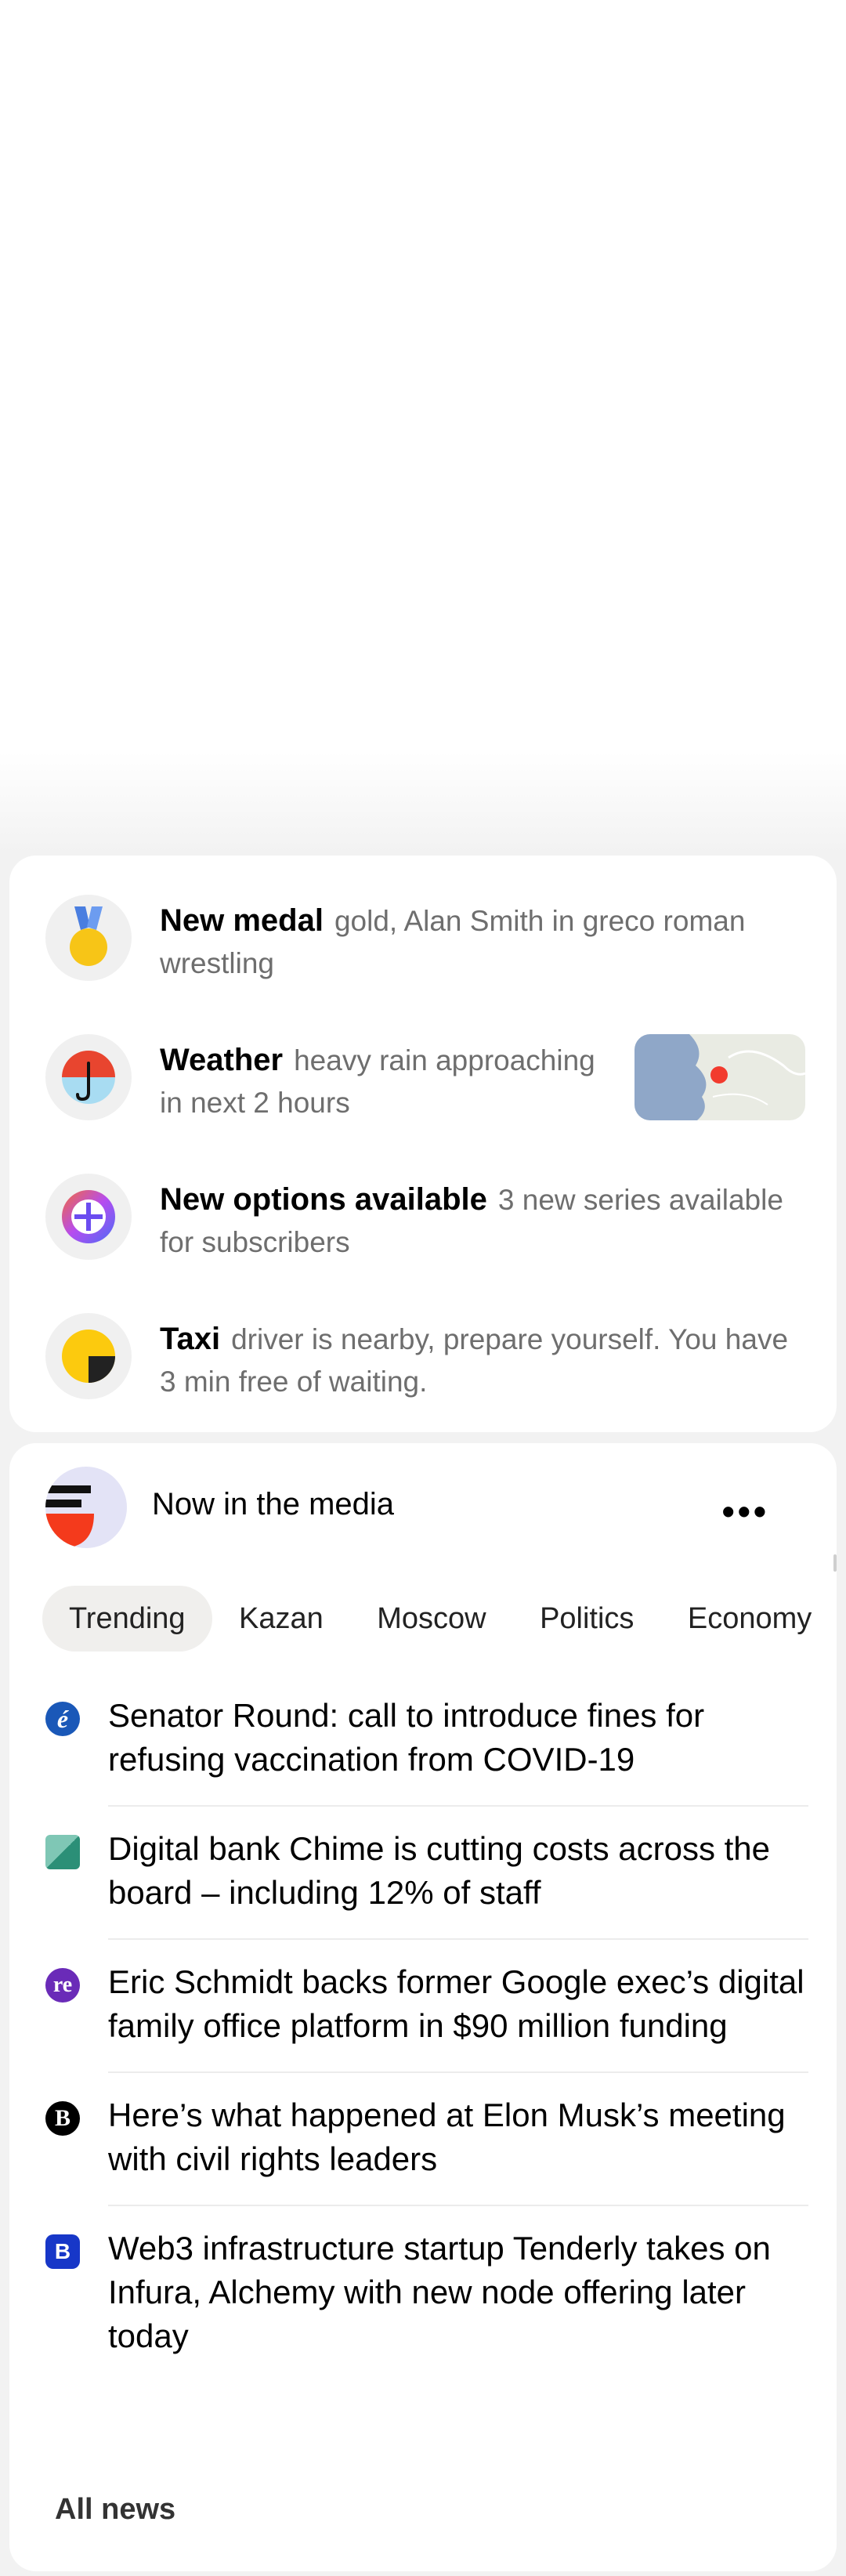  What do you see at coordinates (222, 1060) in the screenshot?
I see `notification-title: Weather` at bounding box center [222, 1060].